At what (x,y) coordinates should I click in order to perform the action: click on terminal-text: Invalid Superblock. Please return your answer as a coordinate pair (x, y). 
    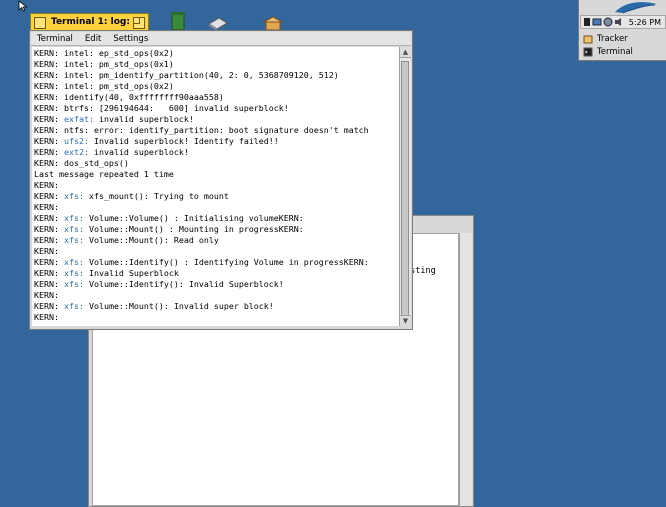
    Looking at the image, I should click on (131, 273).